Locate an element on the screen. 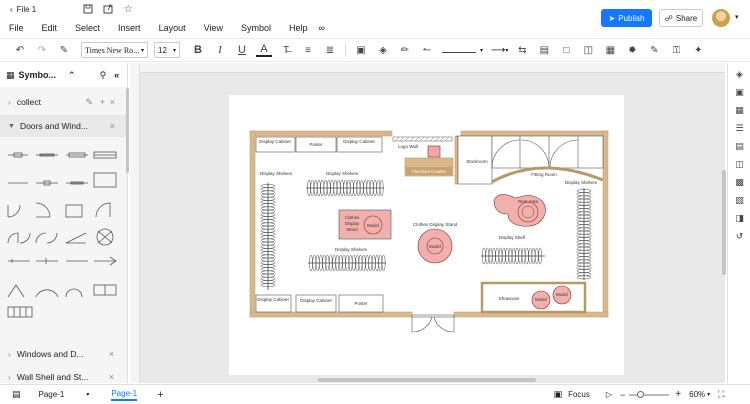  zoom-level: 60% is located at coordinates (697, 394).